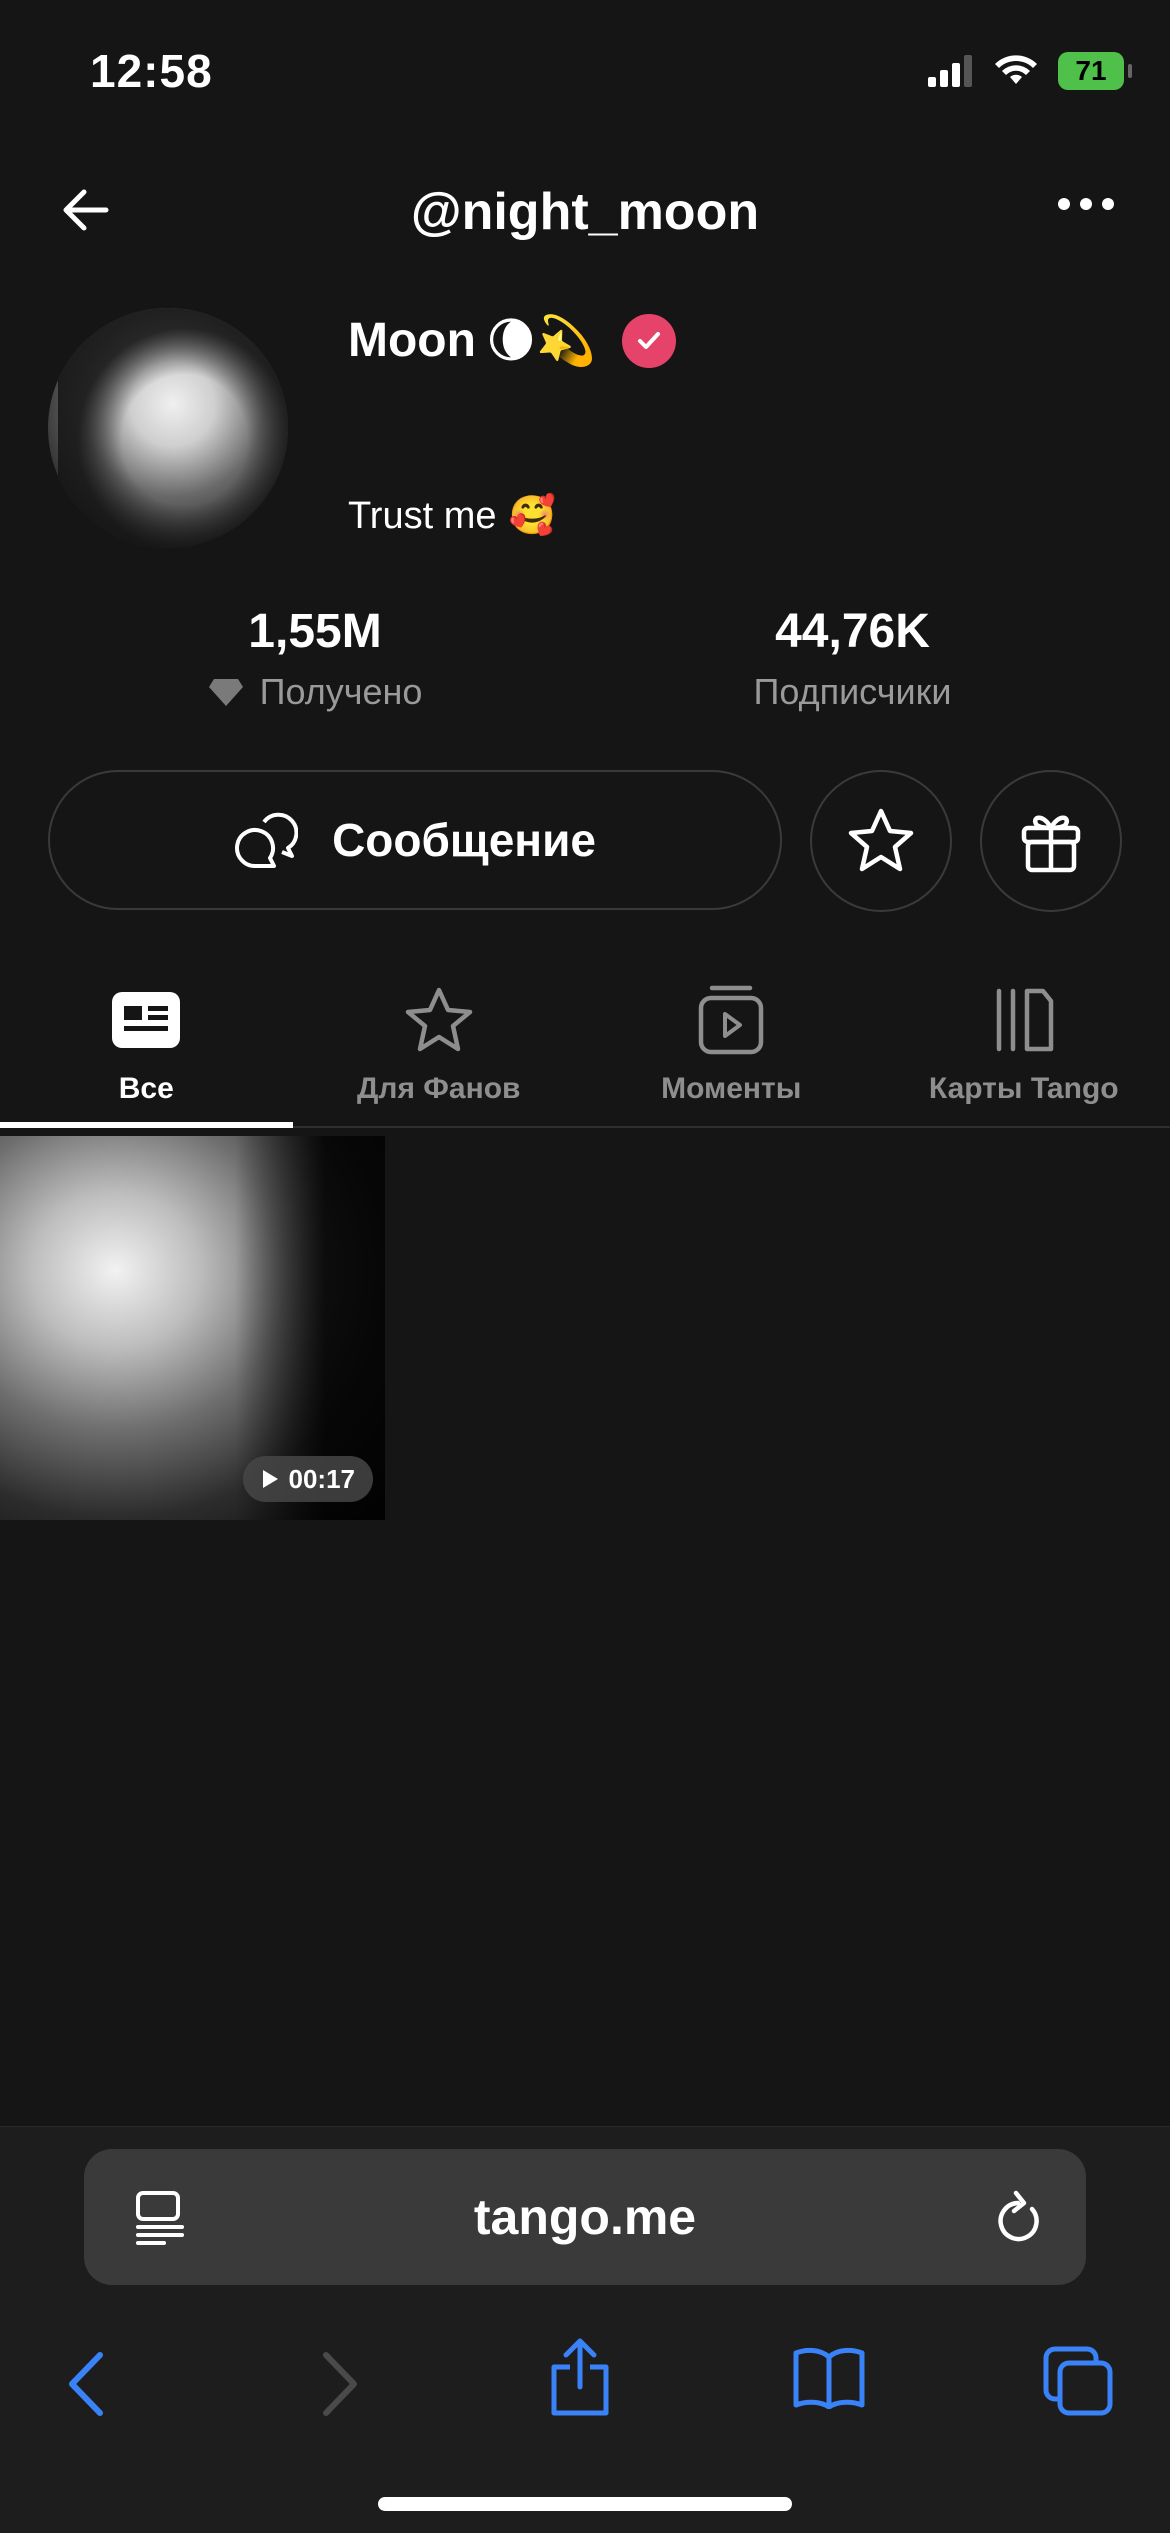 This screenshot has height=2533, width=1170. Describe the element at coordinates (951, 71) in the screenshot. I see `signal-icon` at that location.